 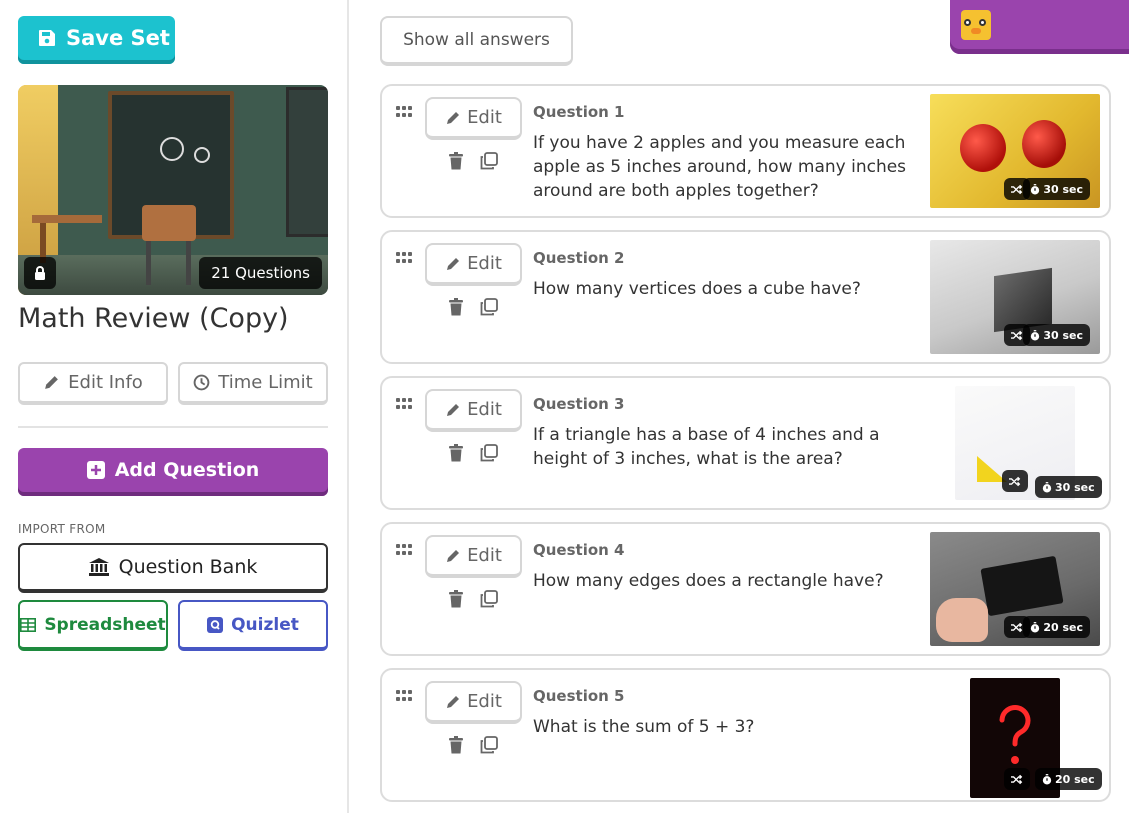 What do you see at coordinates (708, 581) in the screenshot?
I see `question-text: How many edges does a rectangle have?` at bounding box center [708, 581].